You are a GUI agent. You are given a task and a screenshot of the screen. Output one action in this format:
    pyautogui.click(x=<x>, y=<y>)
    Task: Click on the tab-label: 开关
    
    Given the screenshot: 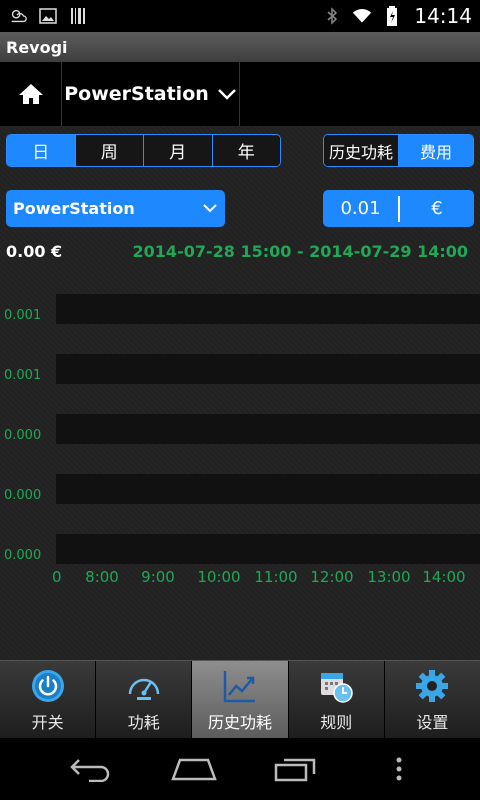 What is the action you would take?
    pyautogui.click(x=47, y=722)
    